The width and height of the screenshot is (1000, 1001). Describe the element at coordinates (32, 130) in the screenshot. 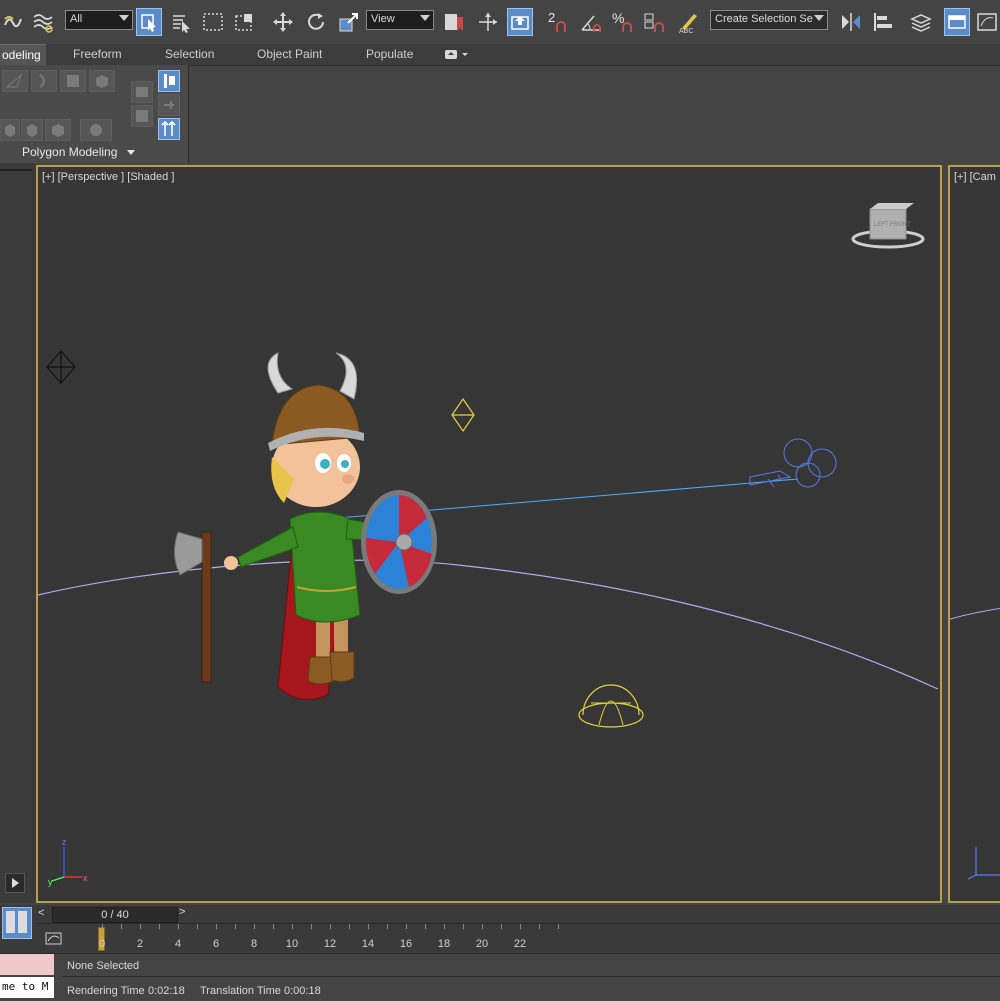

I see `shrink-selection-icon` at that location.